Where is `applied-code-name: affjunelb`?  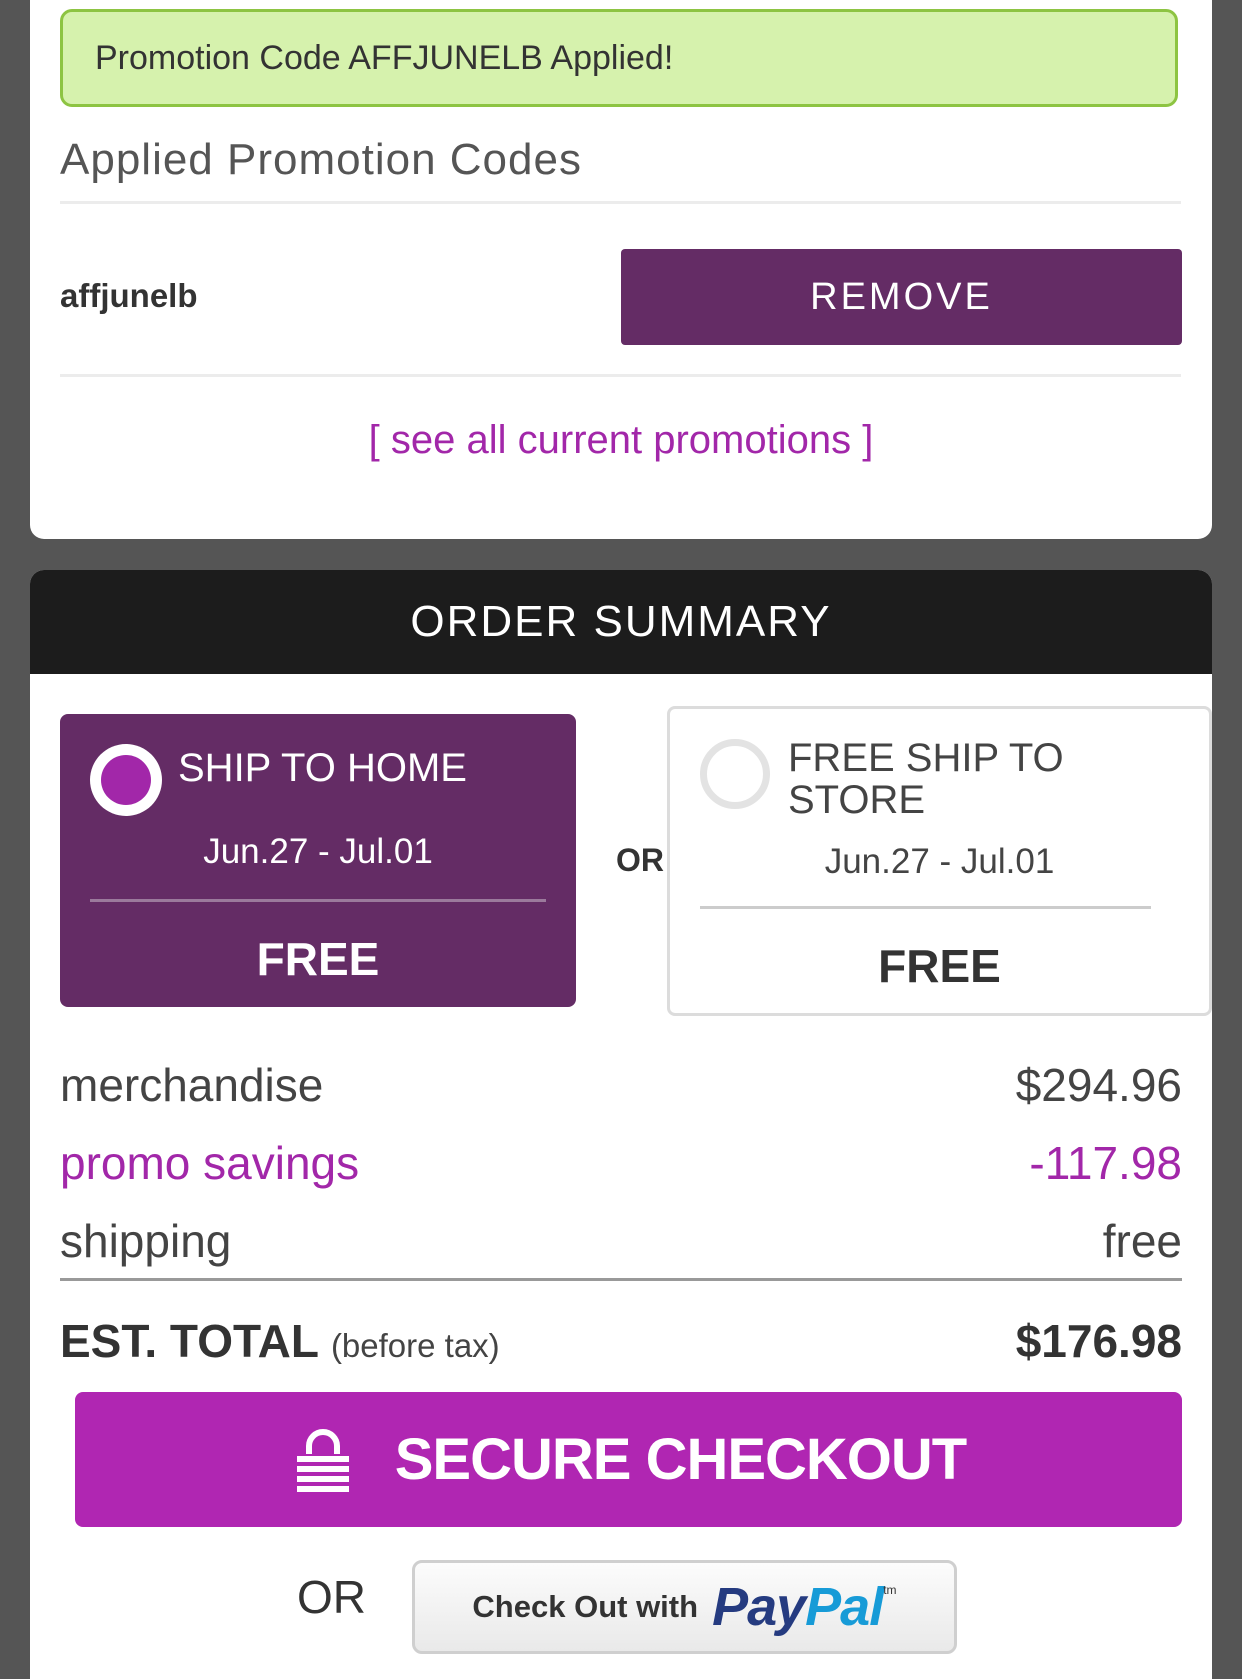
applied-code-name: affjunelb is located at coordinates (129, 295).